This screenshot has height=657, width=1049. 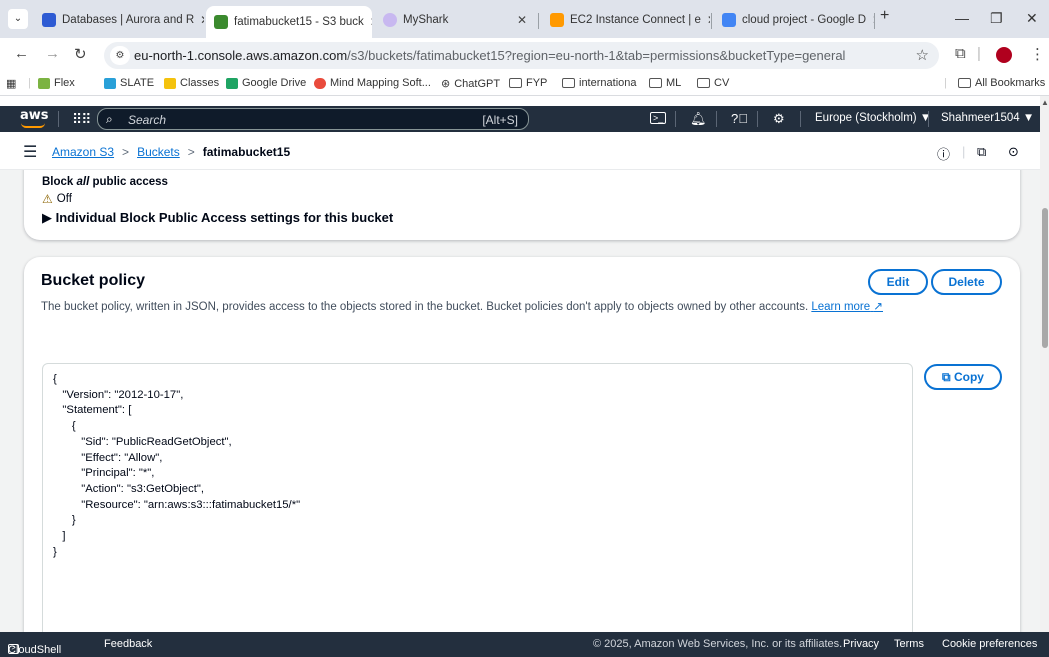 What do you see at coordinates (18, 19) in the screenshot?
I see `tab-search-chevron-icon: ⌄` at bounding box center [18, 19].